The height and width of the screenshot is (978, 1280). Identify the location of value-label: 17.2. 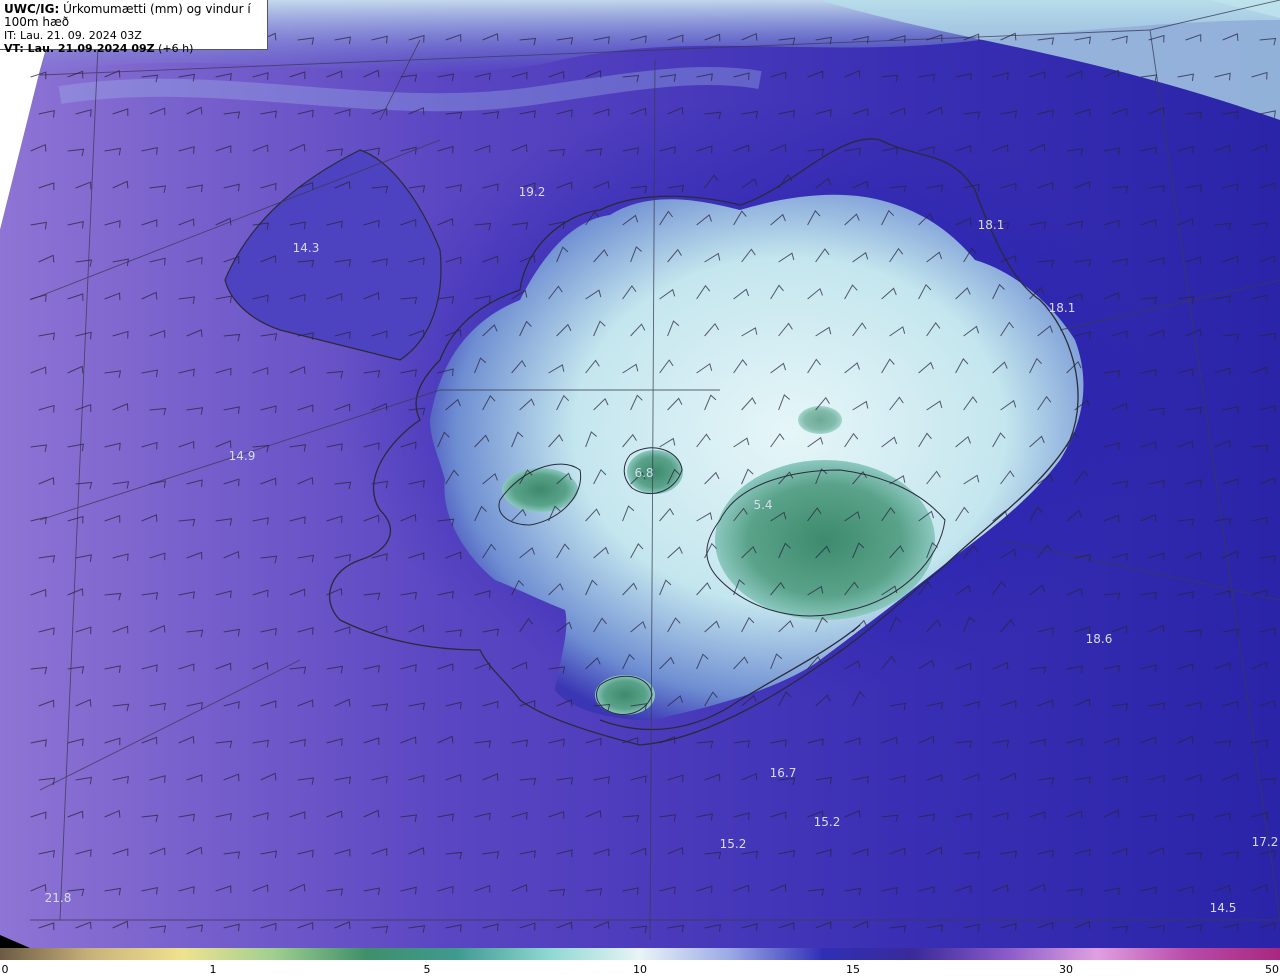
(1265, 842).